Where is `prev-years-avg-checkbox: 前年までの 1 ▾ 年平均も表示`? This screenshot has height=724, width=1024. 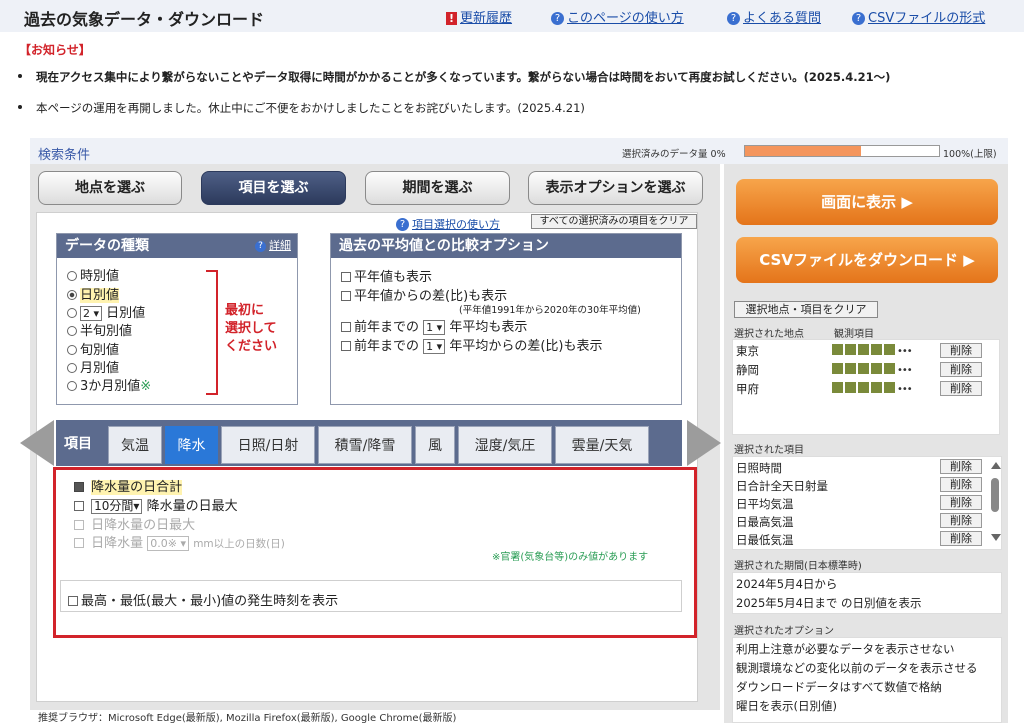
prev-years-avg-checkbox: 前年までの 1 ▾ 年平均も表示 is located at coordinates (434, 325).